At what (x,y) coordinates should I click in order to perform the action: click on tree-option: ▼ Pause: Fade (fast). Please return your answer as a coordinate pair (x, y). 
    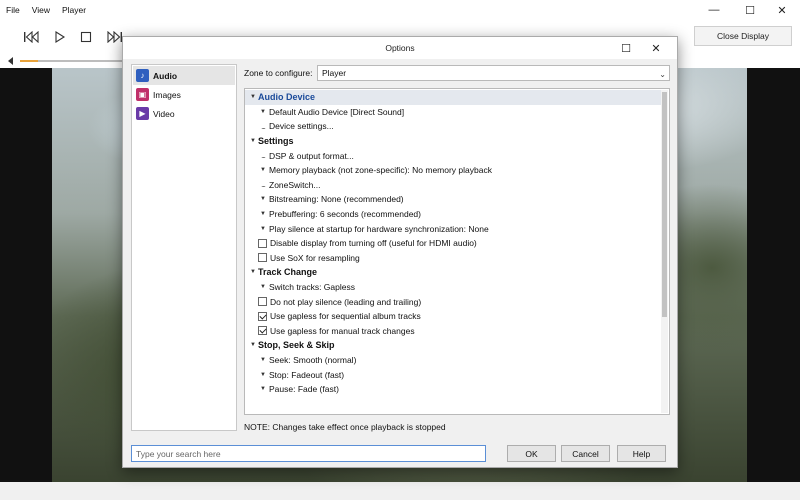
    Looking at the image, I should click on (453, 389).